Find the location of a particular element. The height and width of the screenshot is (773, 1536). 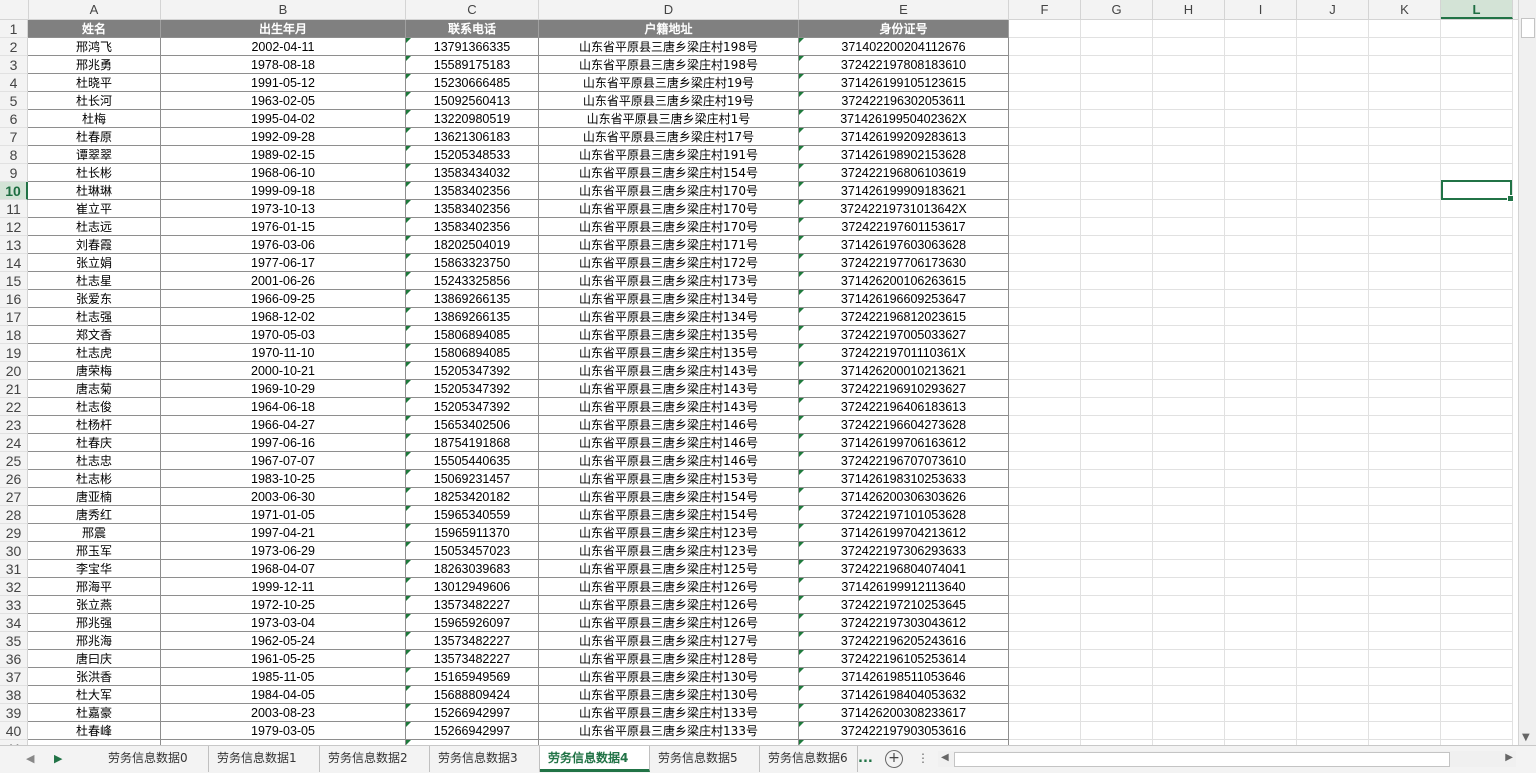

phone-cell: 18754191868 is located at coordinates (472, 443).